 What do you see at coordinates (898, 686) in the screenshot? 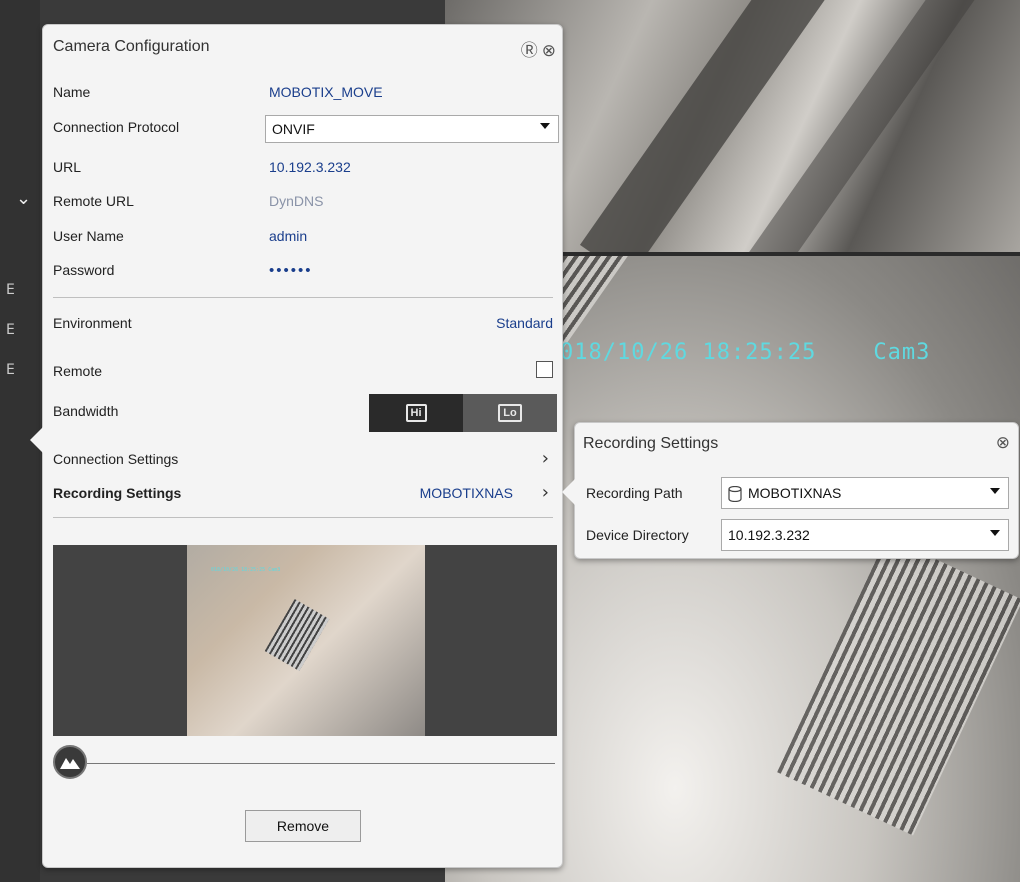
I see `ceiling-vent` at bounding box center [898, 686].